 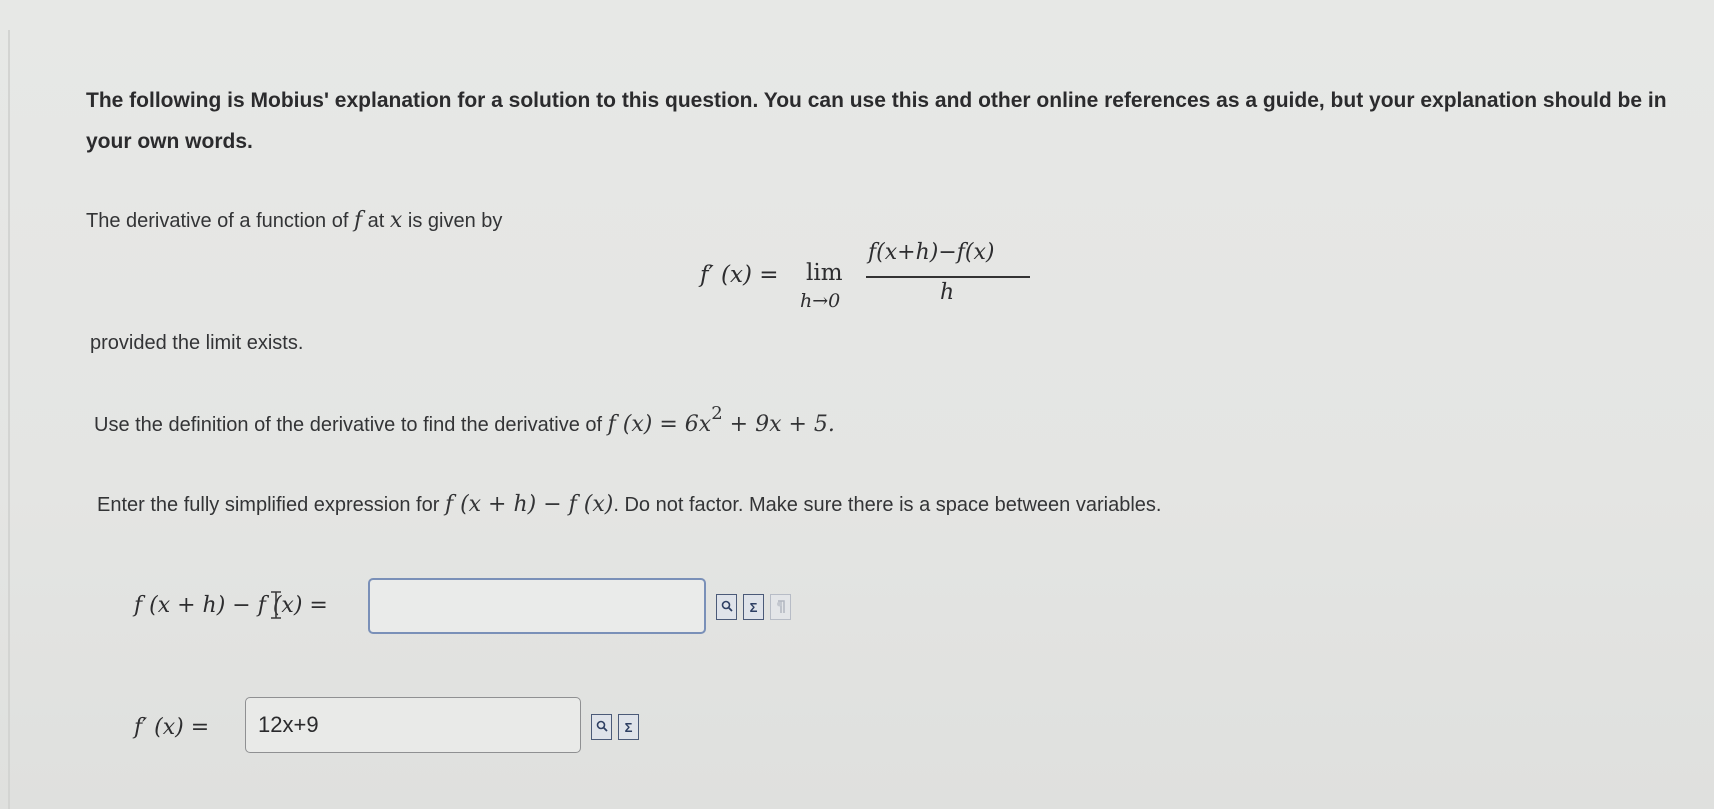 What do you see at coordinates (413, 725) in the screenshot?
I see `answer2-input` at bounding box center [413, 725].